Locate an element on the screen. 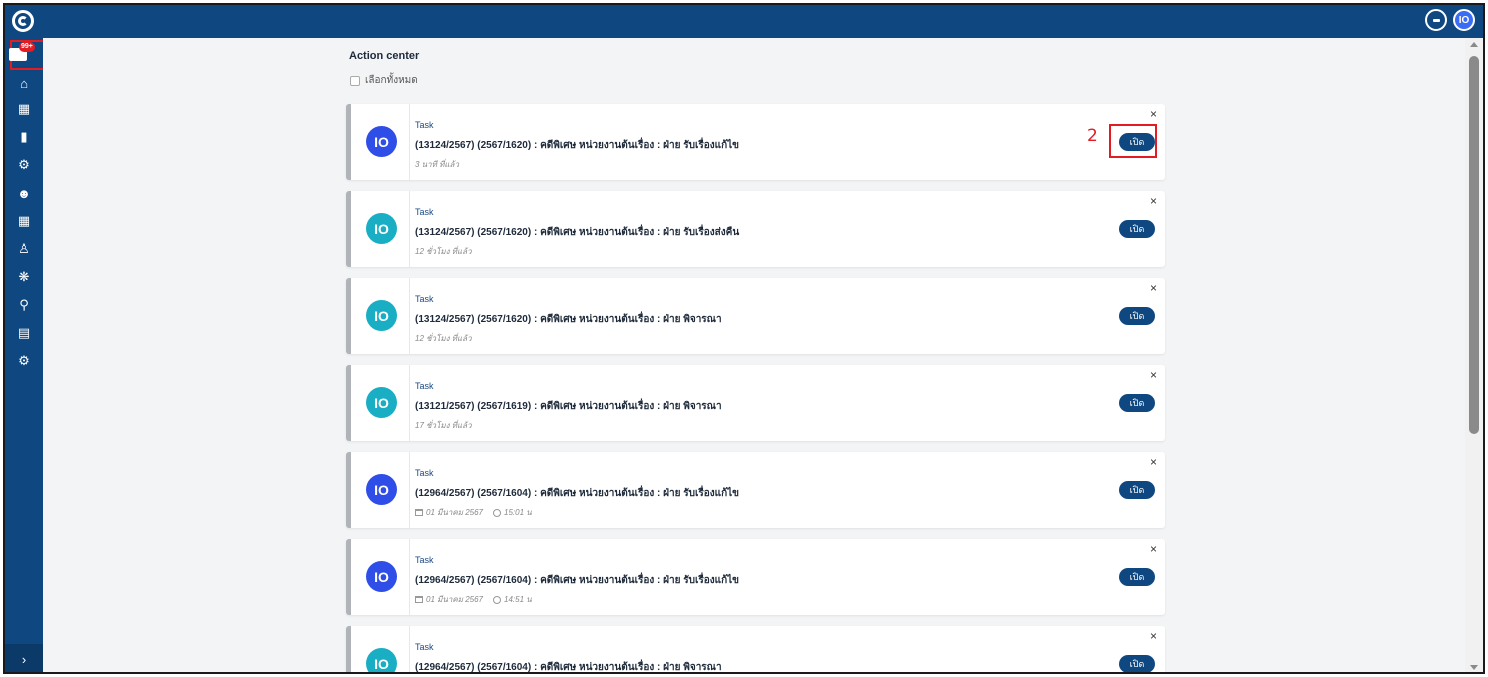  grid-icon: ▦ is located at coordinates (24, 221).